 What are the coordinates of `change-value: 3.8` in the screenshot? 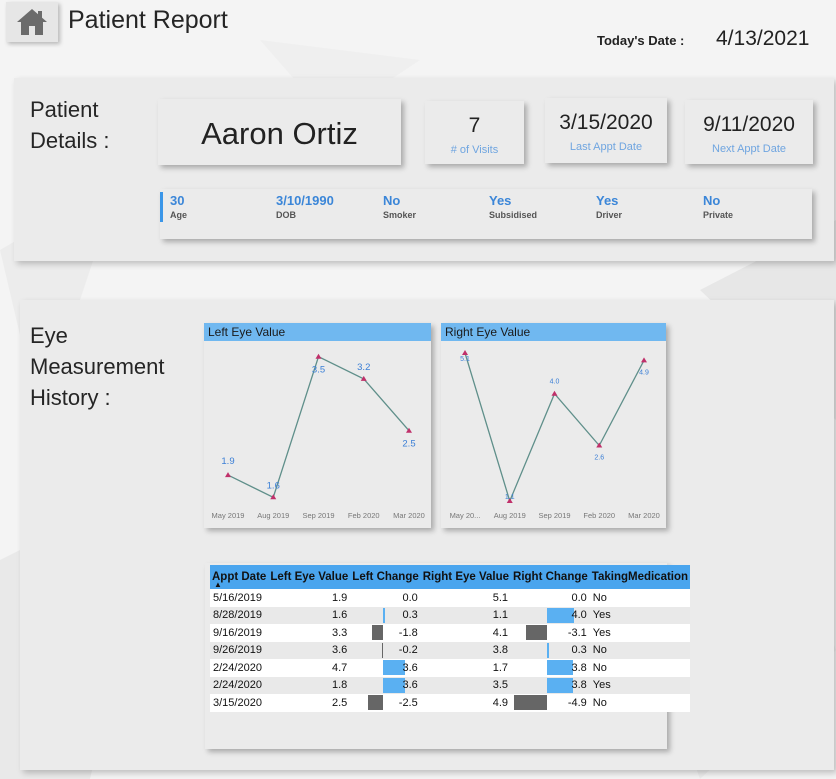 It's located at (579, 685).